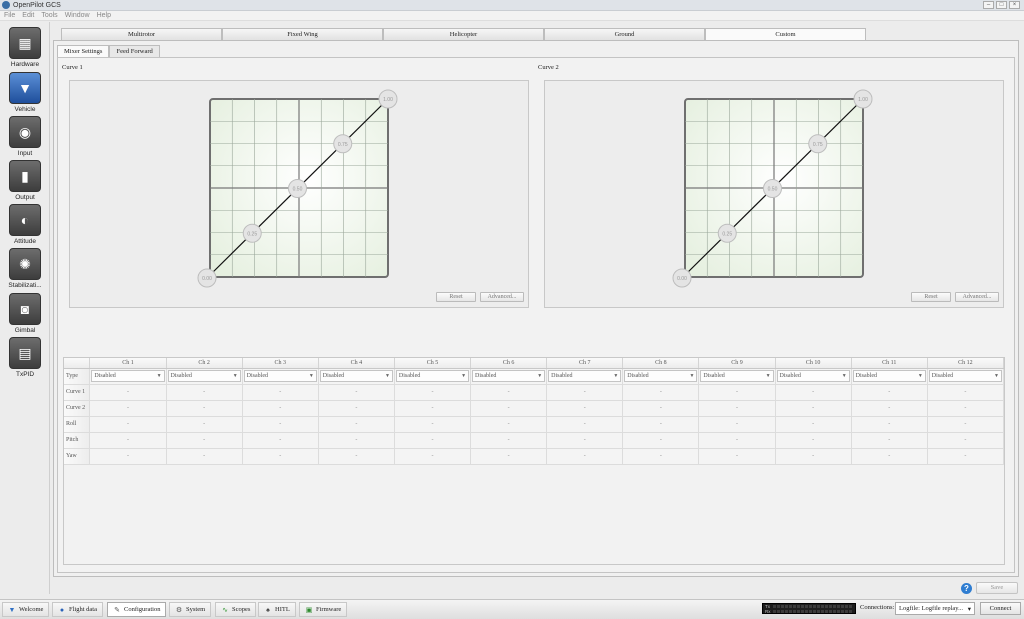 The image size is (1024, 619). Describe the element at coordinates (988, 5) in the screenshot. I see `minimize-button: –` at that location.